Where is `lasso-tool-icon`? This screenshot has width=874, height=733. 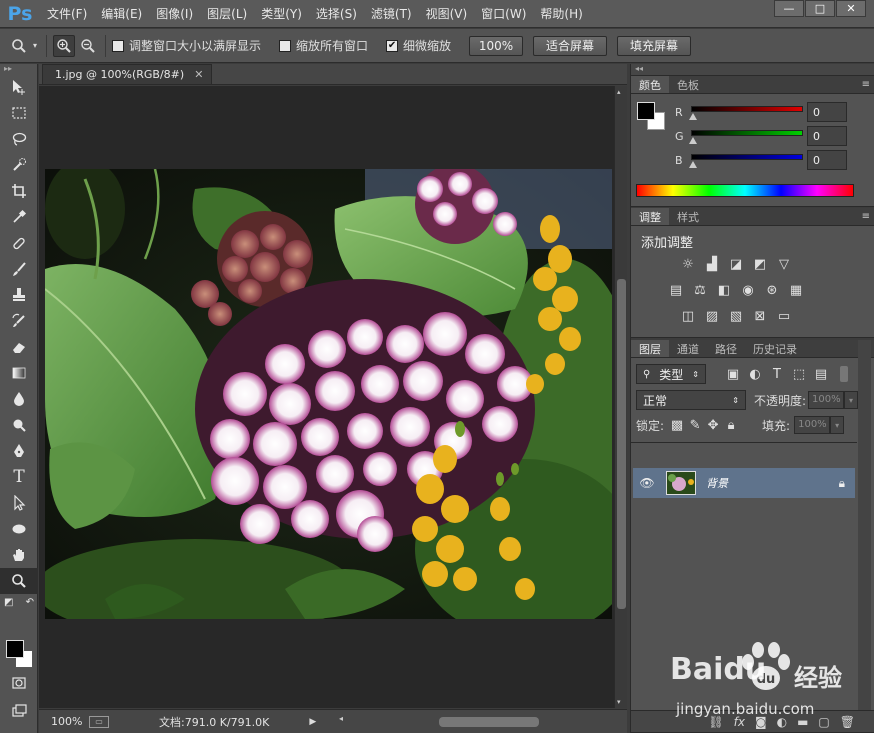
lasso-tool-icon is located at coordinates (19, 139).